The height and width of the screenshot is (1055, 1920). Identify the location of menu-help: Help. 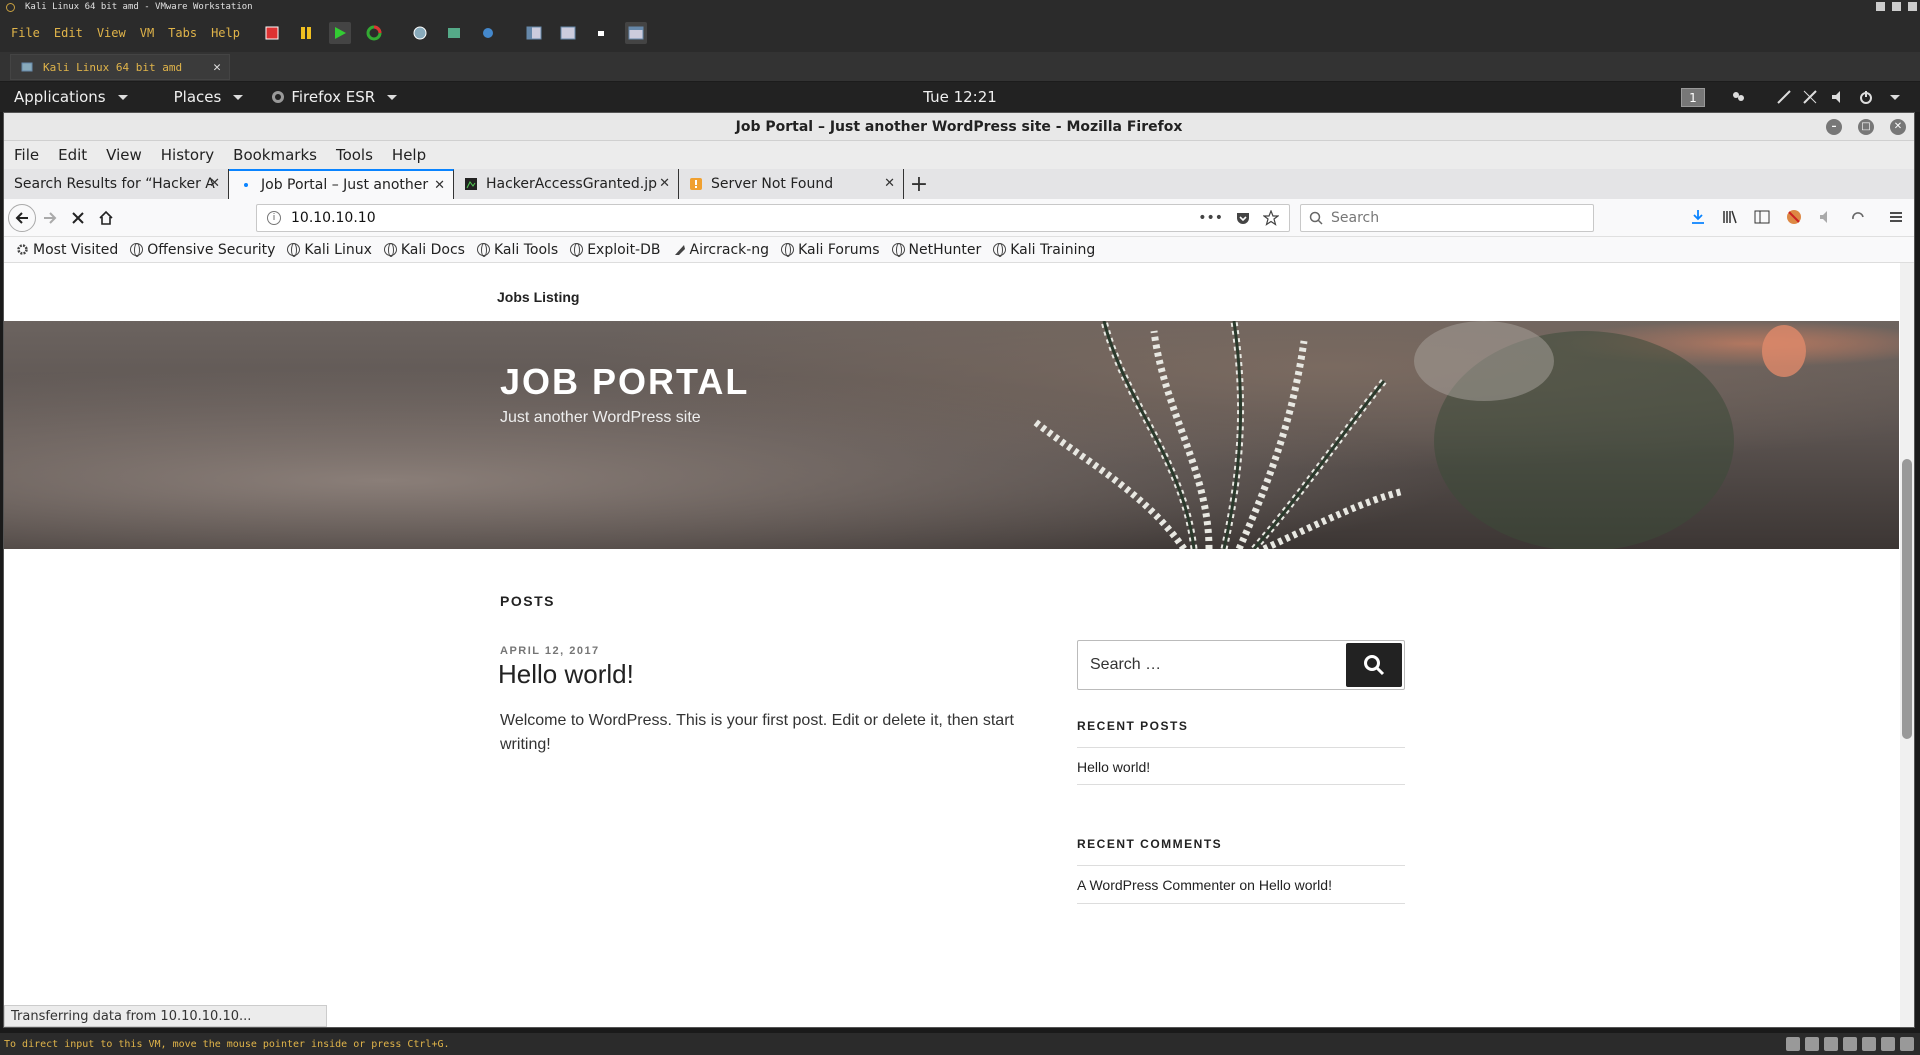
(409, 155).